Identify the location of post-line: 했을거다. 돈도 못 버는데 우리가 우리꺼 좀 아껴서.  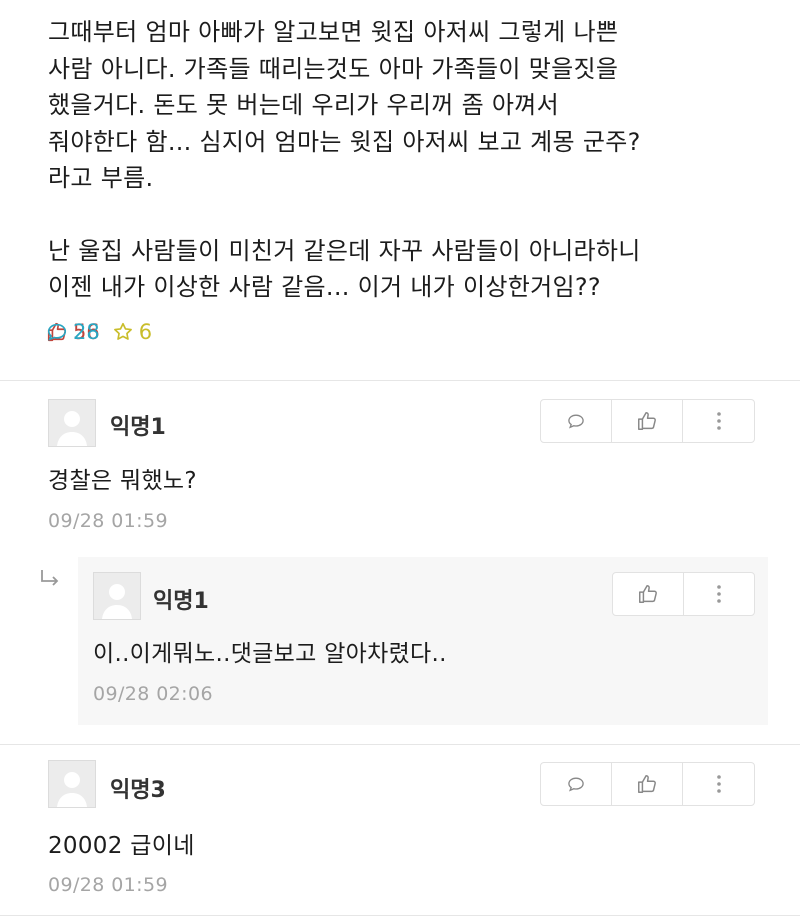
(304, 105).